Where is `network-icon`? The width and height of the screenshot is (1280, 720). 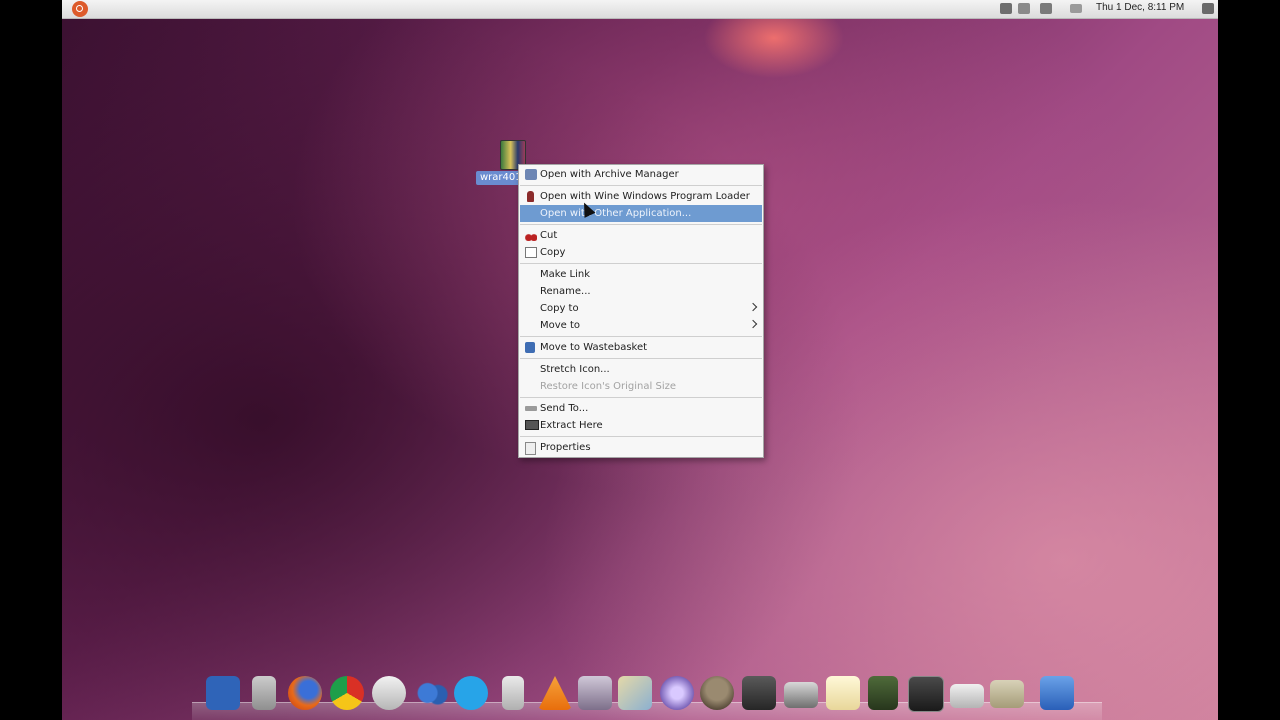 network-icon is located at coordinates (1024, 8).